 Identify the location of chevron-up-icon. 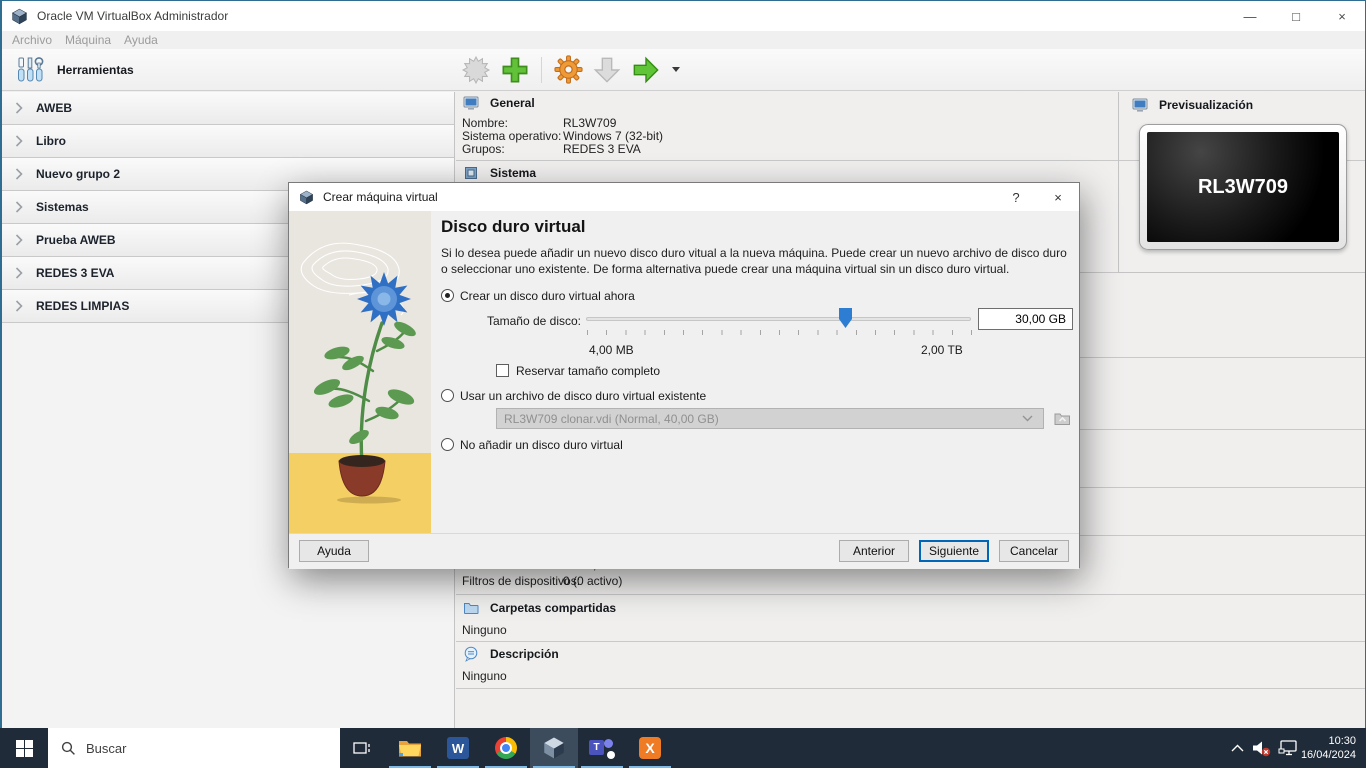
(1237, 748).